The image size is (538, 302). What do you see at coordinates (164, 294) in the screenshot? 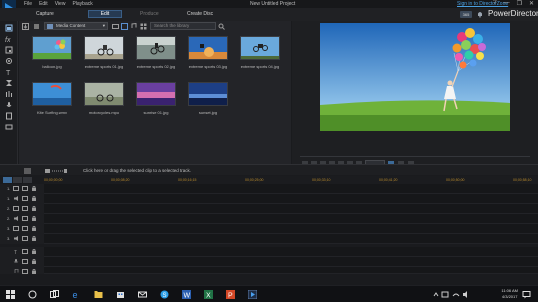
I see `skype-icon: S` at bounding box center [164, 294].